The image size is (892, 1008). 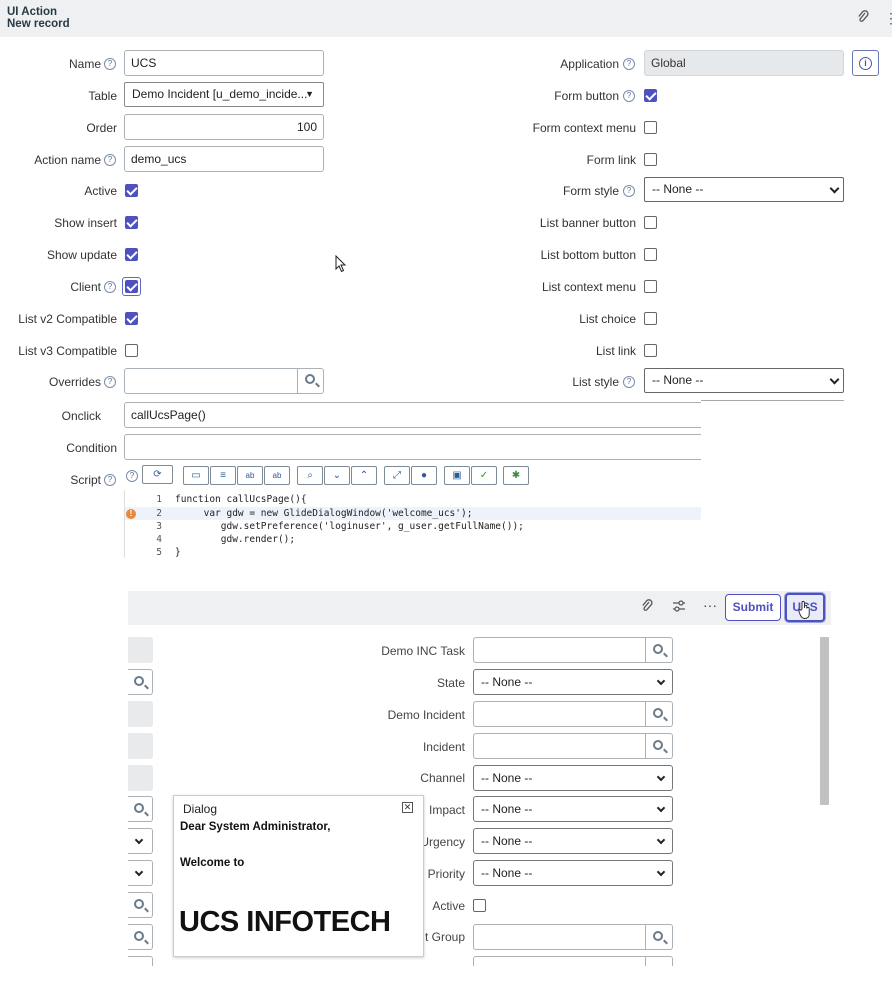 What do you see at coordinates (559, 714) in the screenshot?
I see `demo-incident-input` at bounding box center [559, 714].